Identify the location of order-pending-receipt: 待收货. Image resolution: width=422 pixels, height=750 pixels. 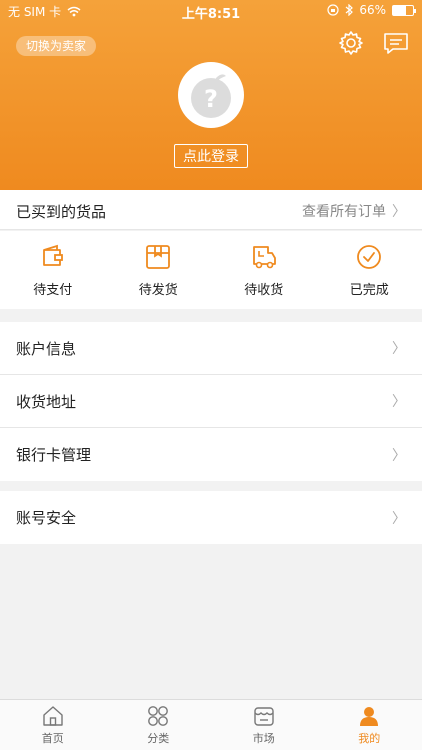
(264, 270).